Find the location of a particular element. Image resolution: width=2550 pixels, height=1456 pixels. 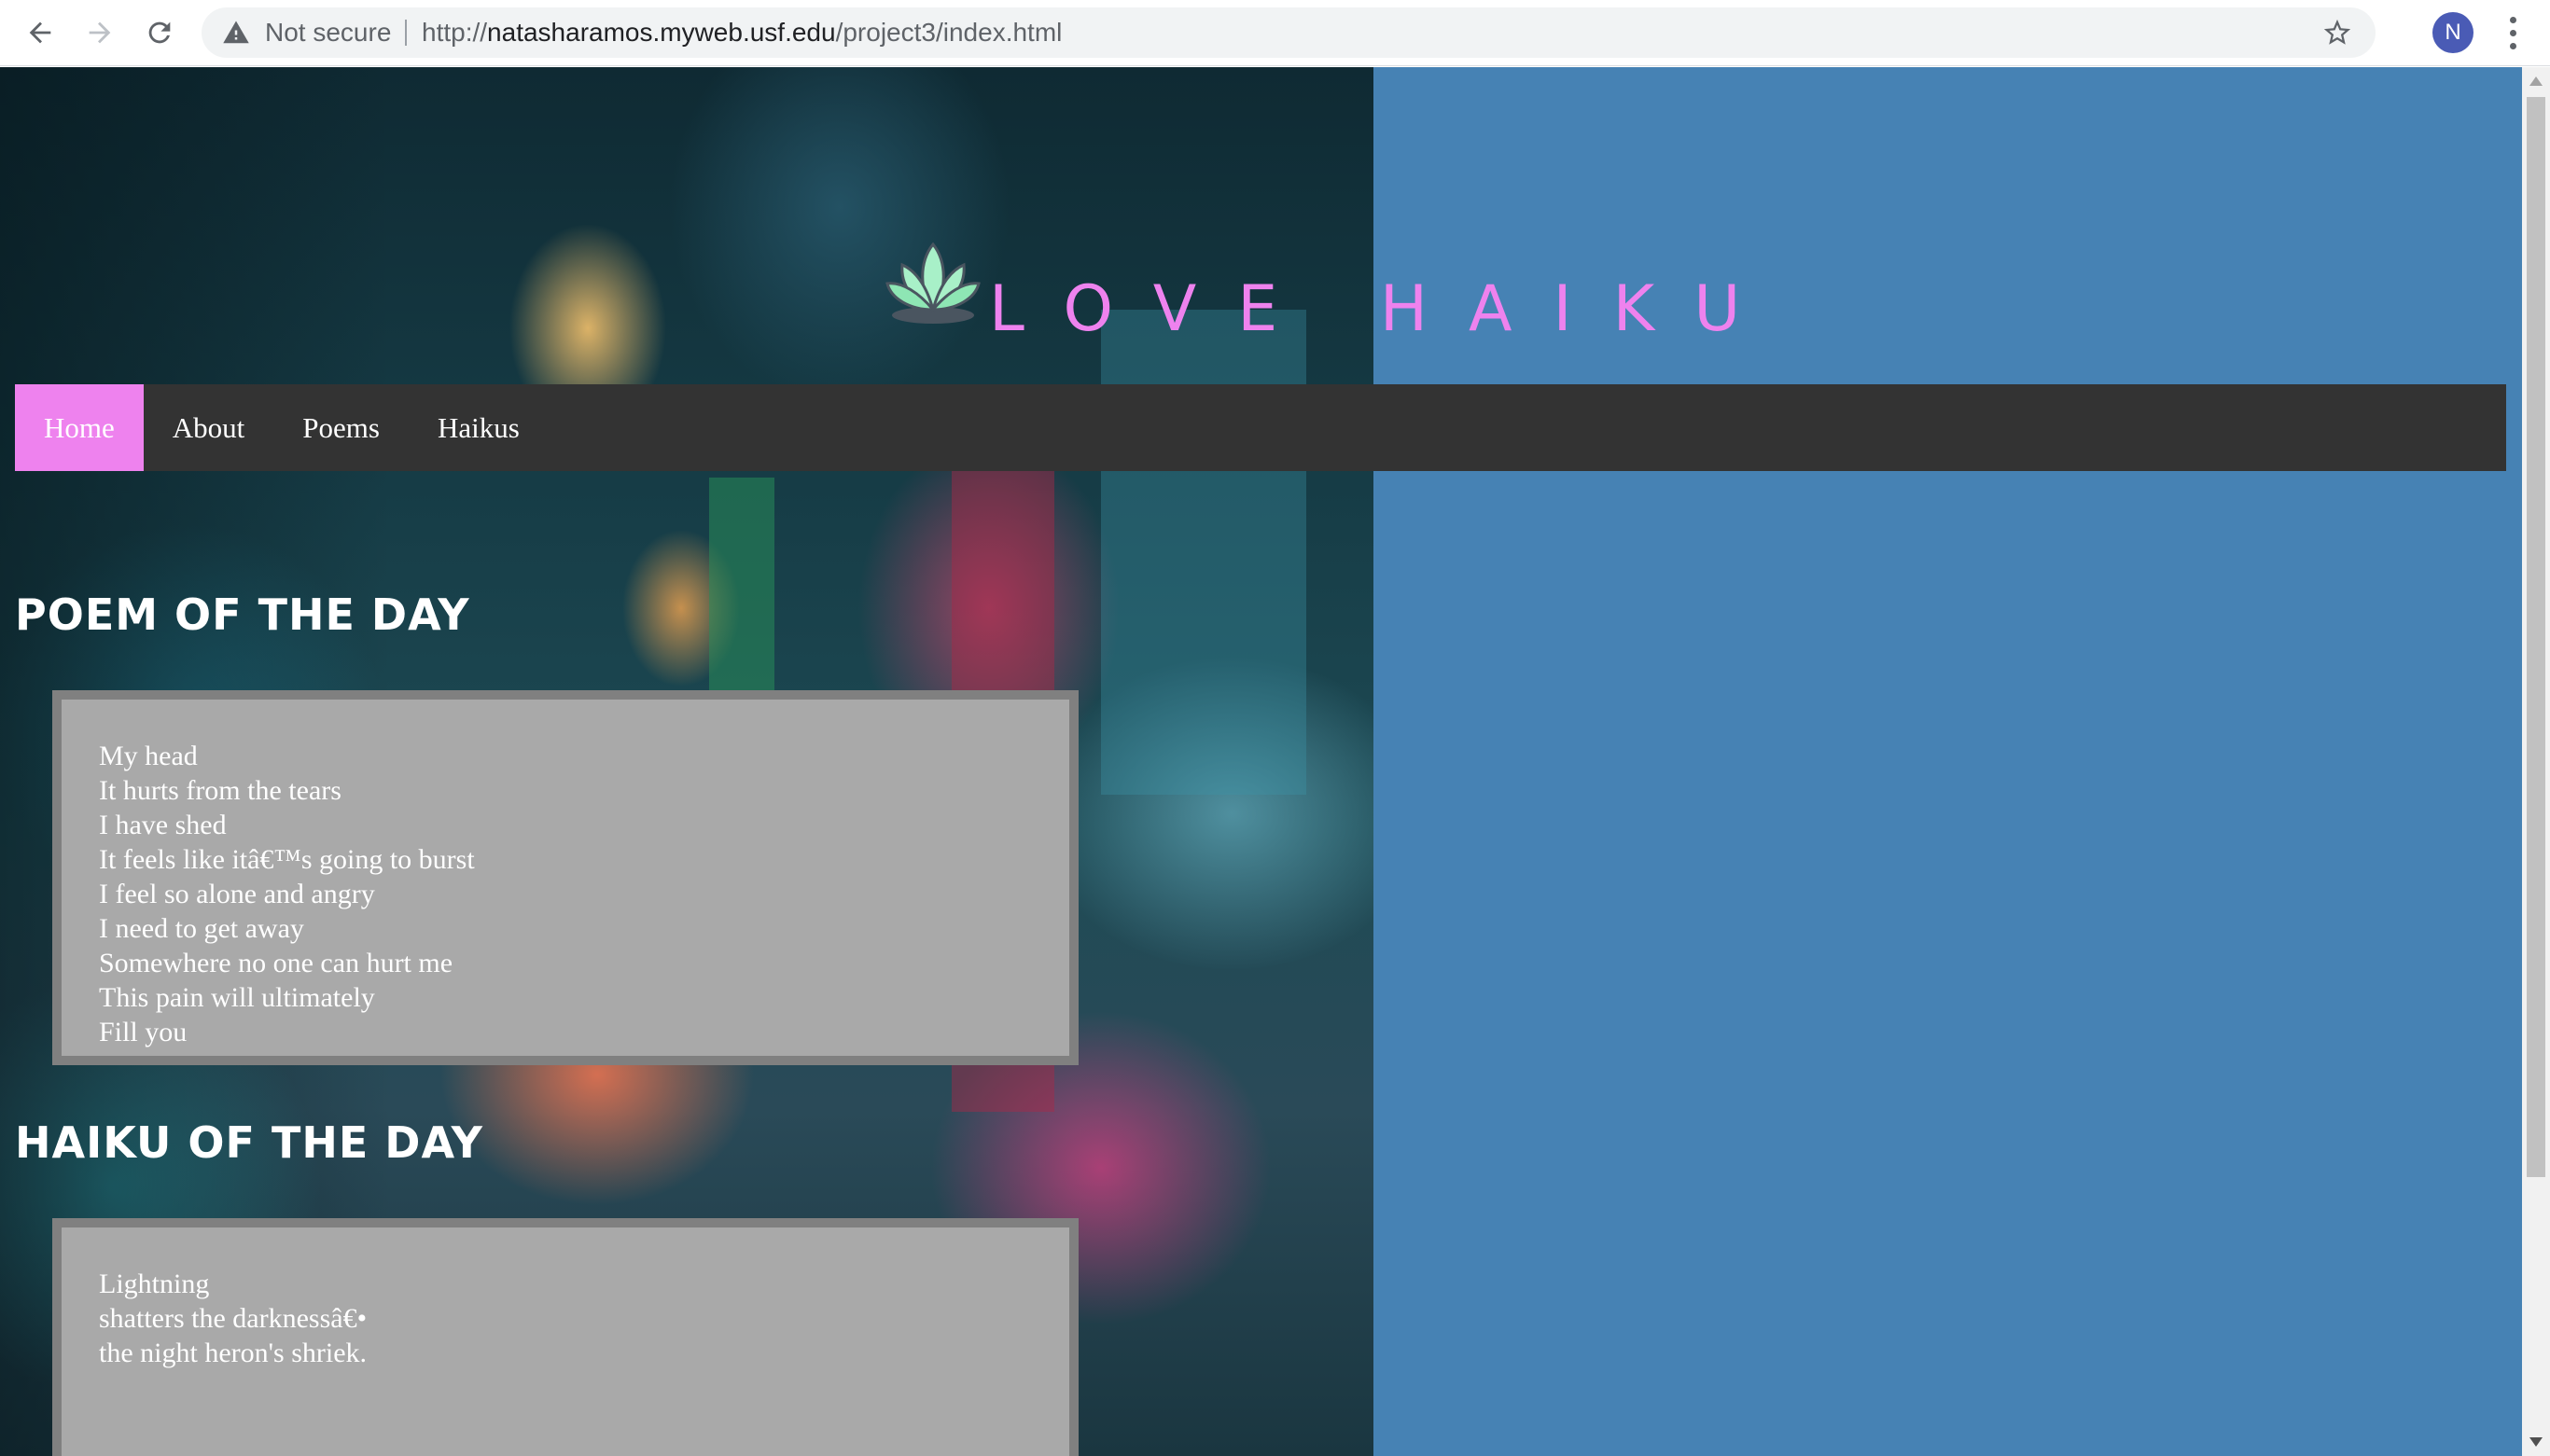

lotus-logo-icon is located at coordinates (933, 283).